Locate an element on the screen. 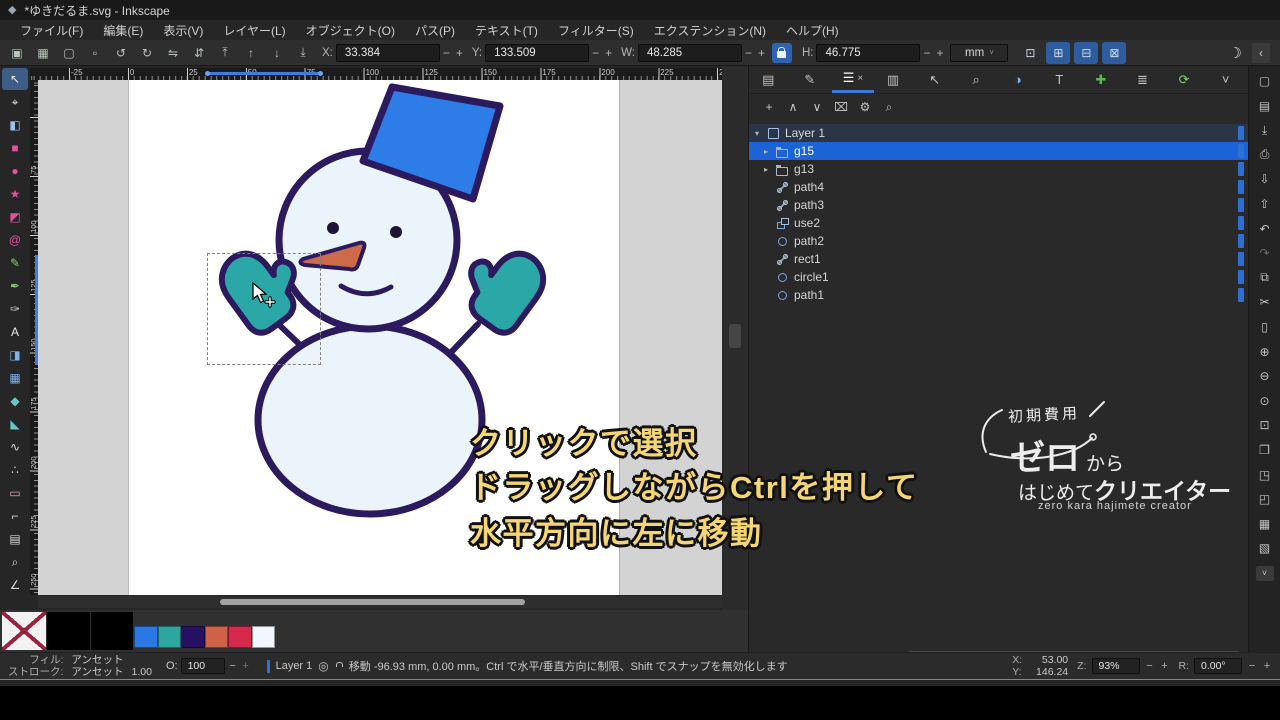 The image size is (1280, 720). tree-row-circle1: circle1 is located at coordinates (998, 277).